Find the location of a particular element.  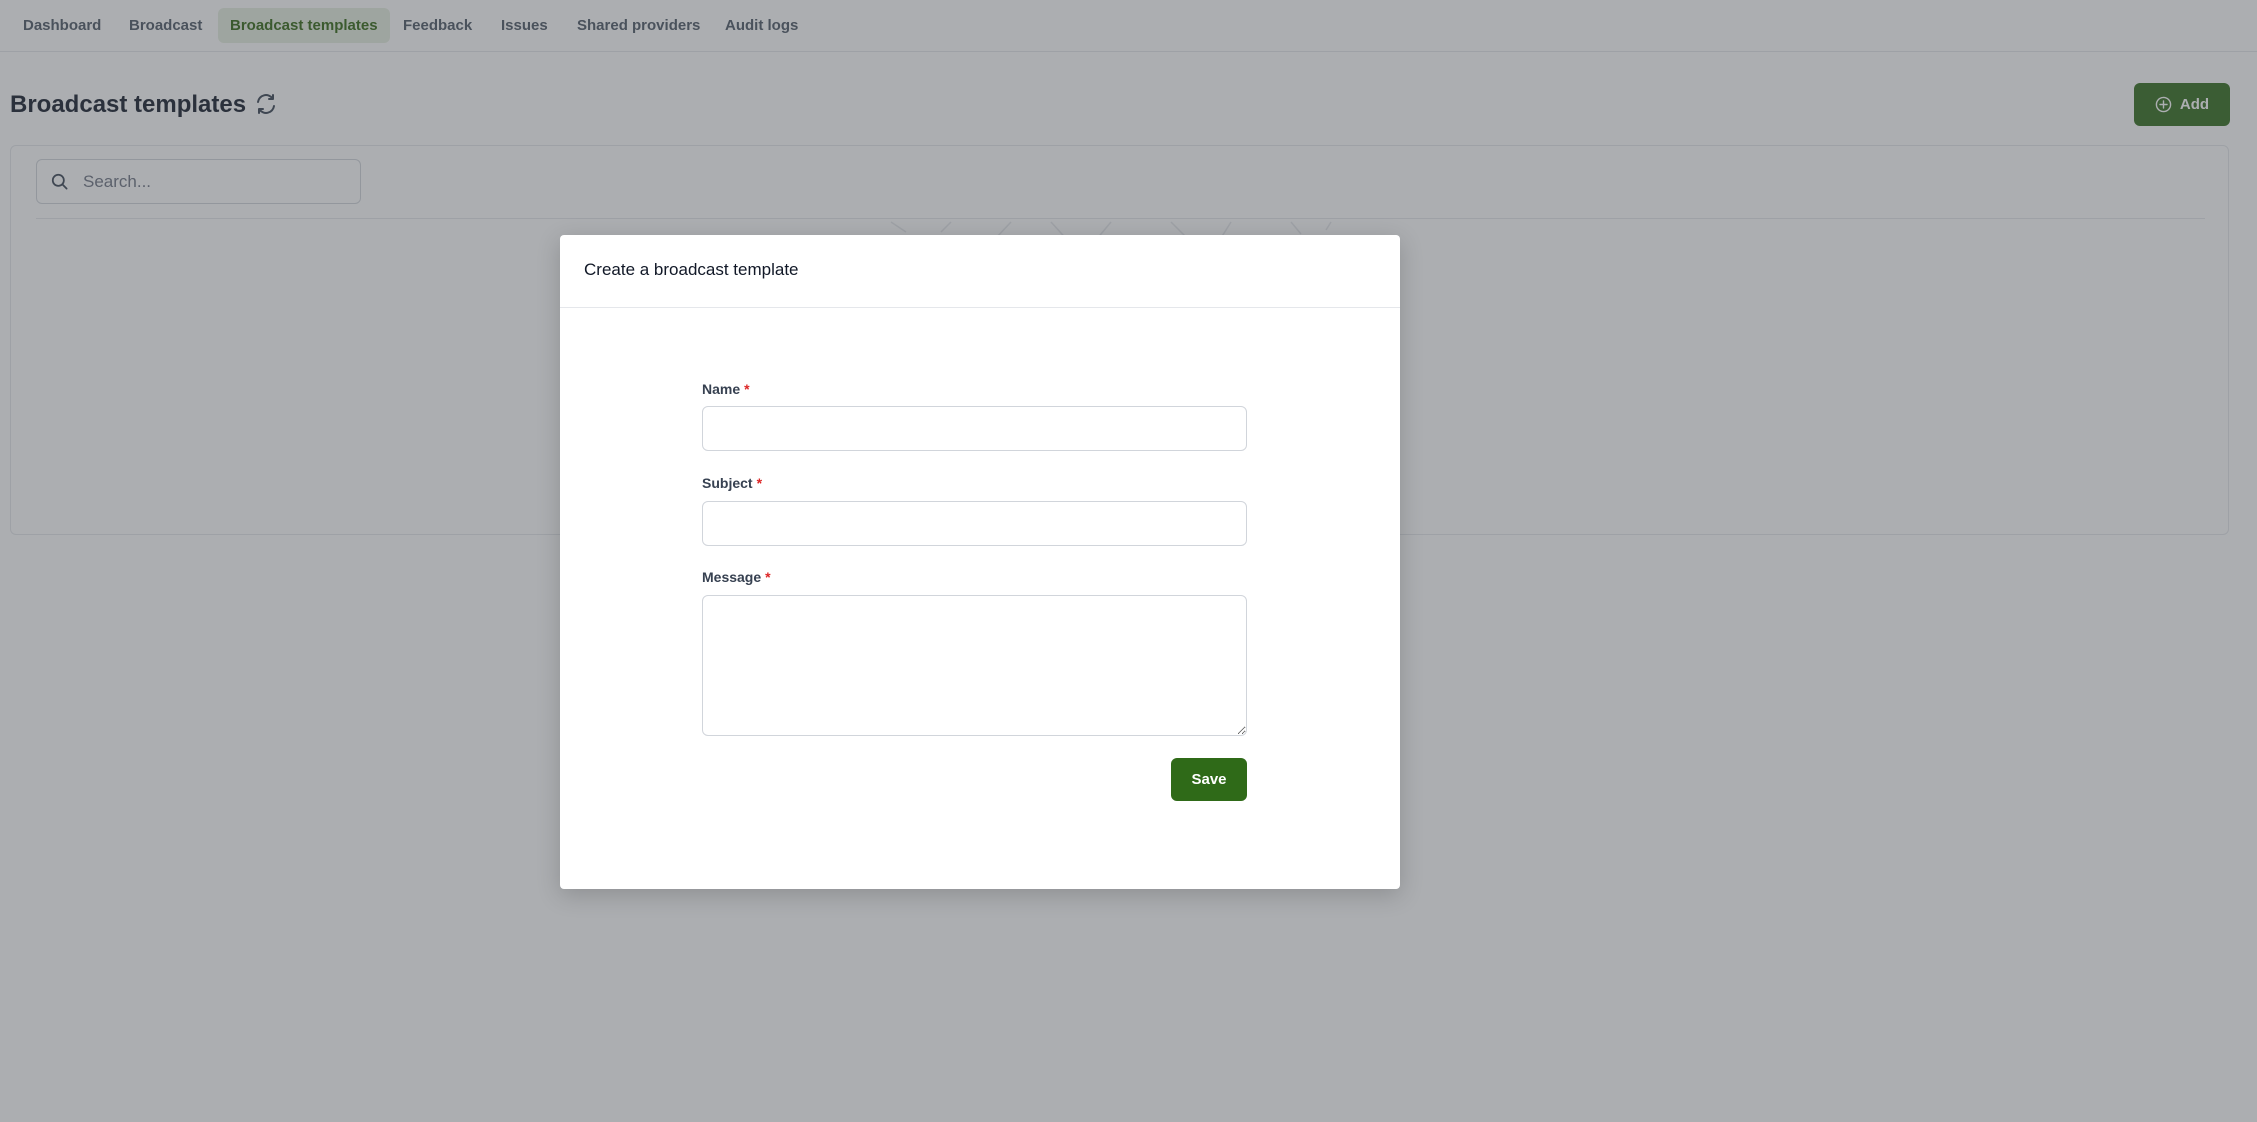

message-textarea is located at coordinates (974, 665).